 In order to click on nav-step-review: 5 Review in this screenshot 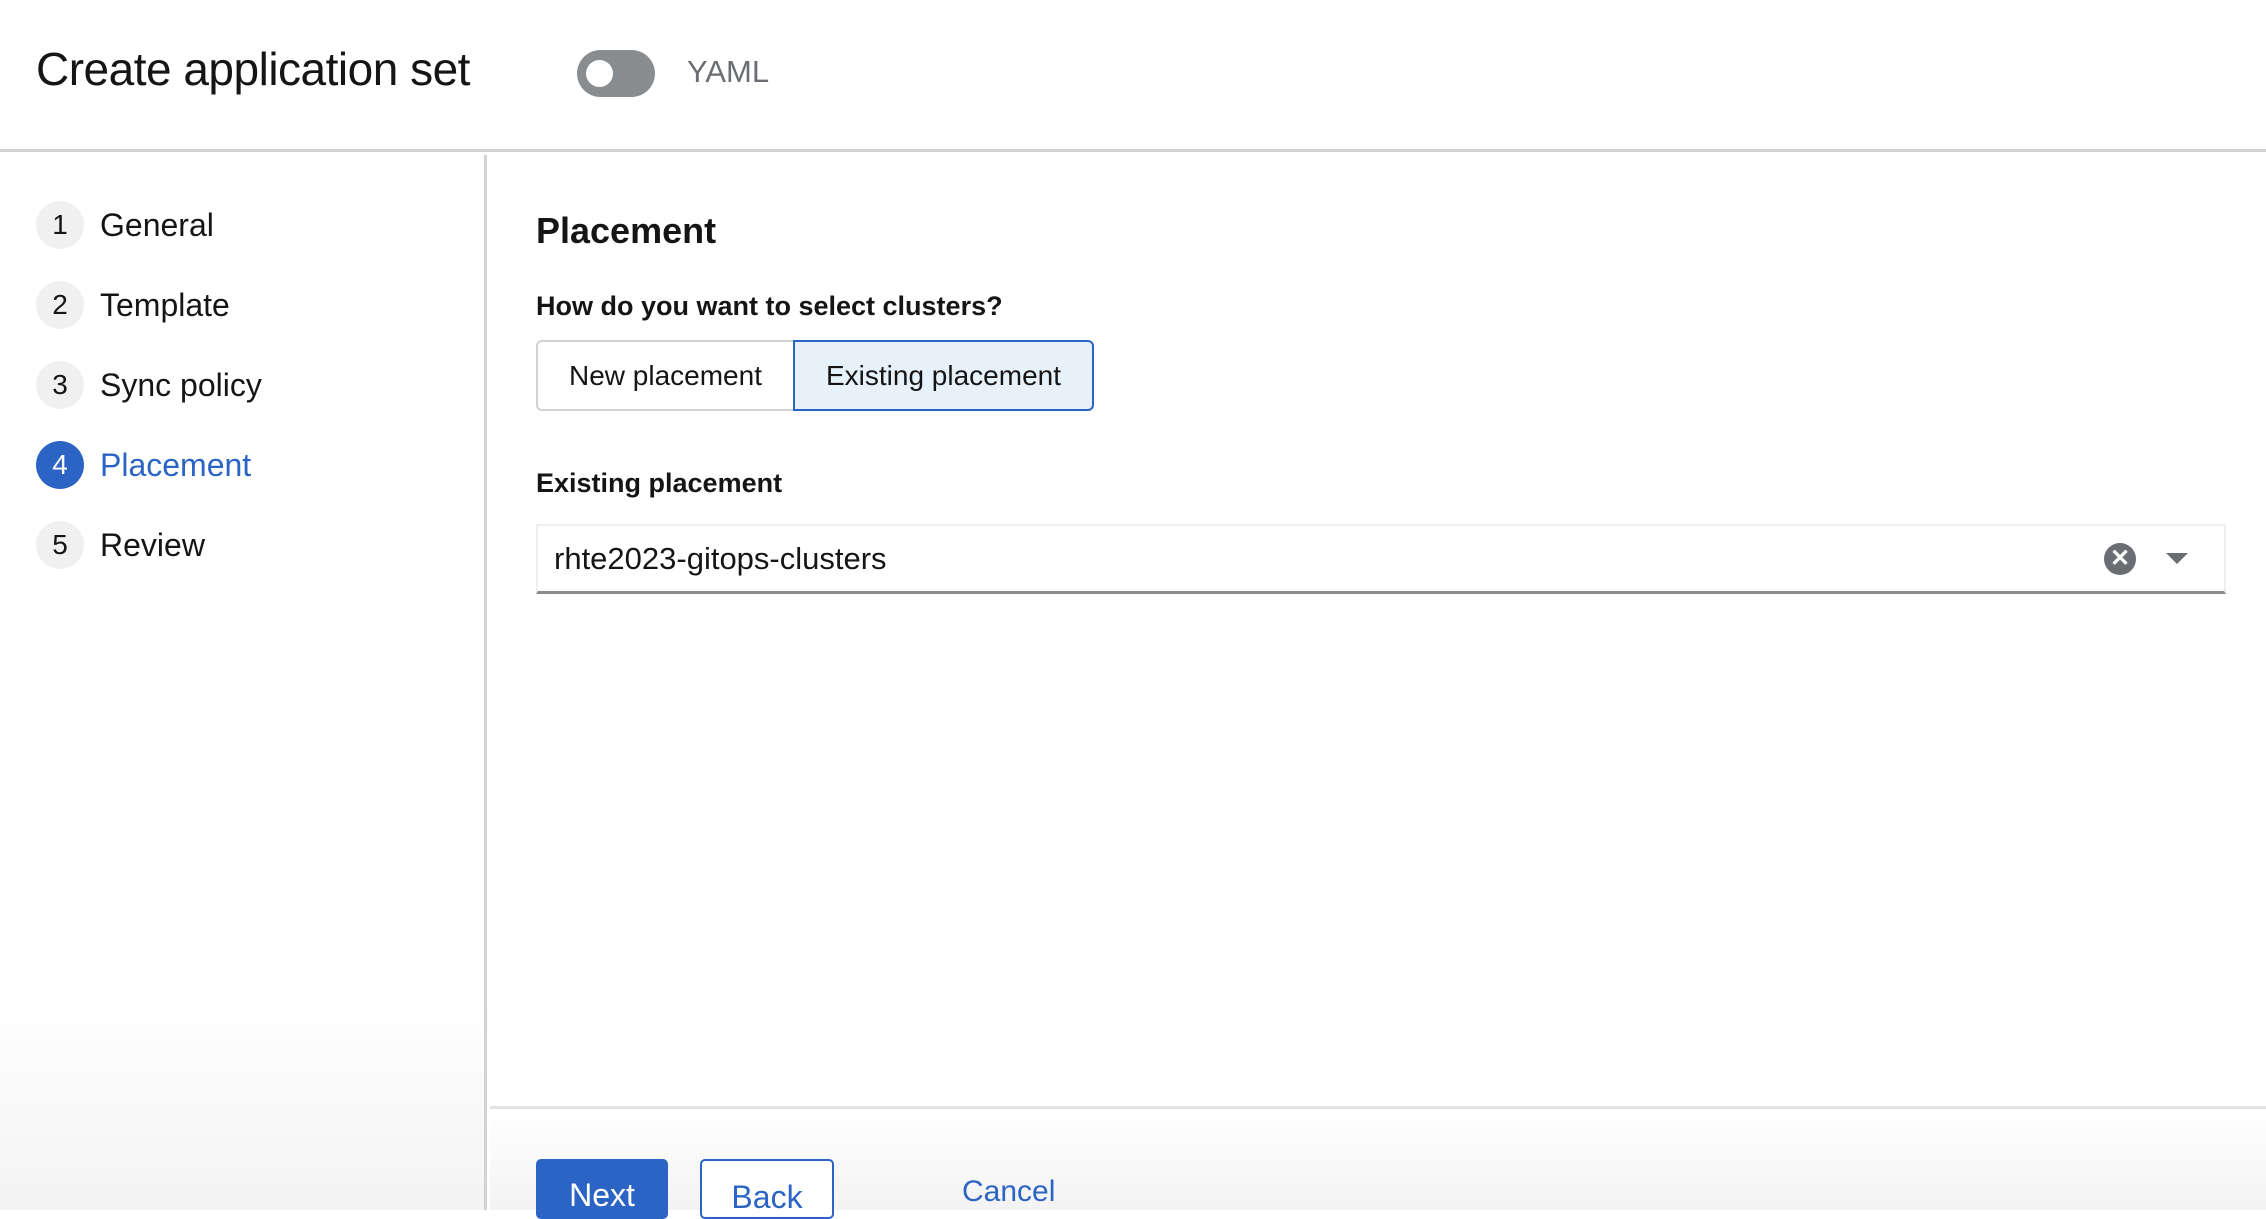, I will do `click(120, 545)`.